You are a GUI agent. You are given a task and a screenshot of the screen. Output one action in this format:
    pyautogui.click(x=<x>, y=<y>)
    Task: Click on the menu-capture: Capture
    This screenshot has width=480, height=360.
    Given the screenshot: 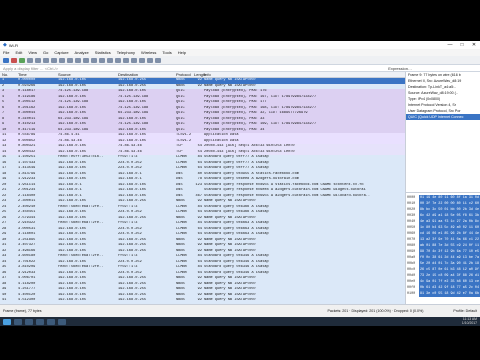 What is the action you would take?
    pyautogui.click(x=61, y=52)
    